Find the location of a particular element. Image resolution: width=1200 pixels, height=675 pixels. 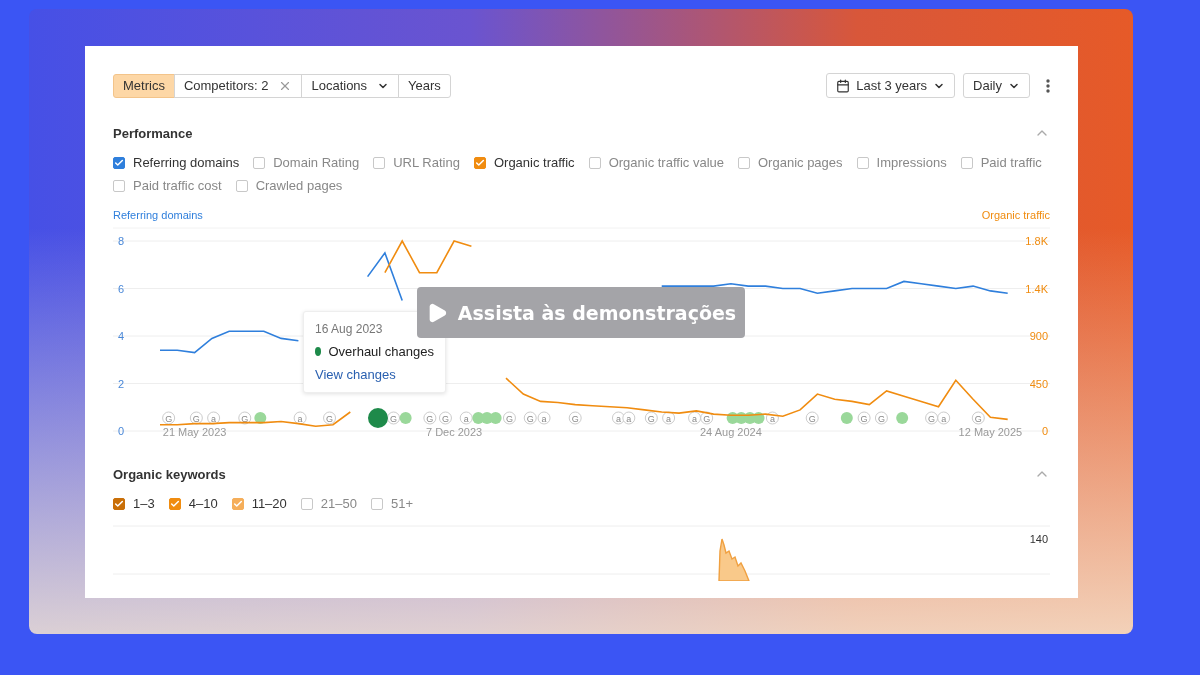

axis-label: 140 is located at coordinates (1038, 539).